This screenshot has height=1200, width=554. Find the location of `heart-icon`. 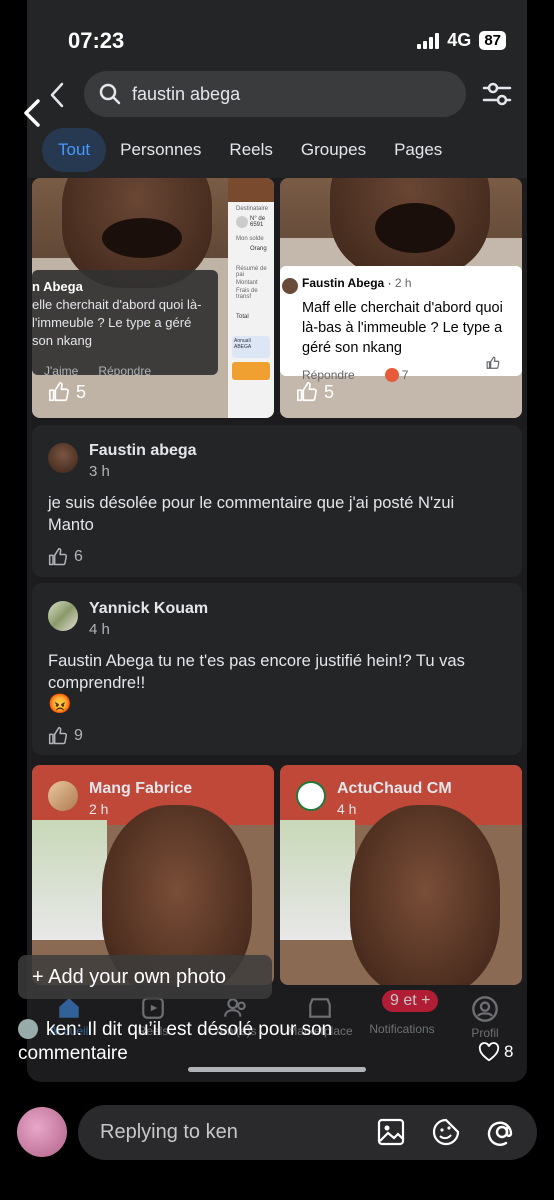

heart-icon is located at coordinates (489, 1052).